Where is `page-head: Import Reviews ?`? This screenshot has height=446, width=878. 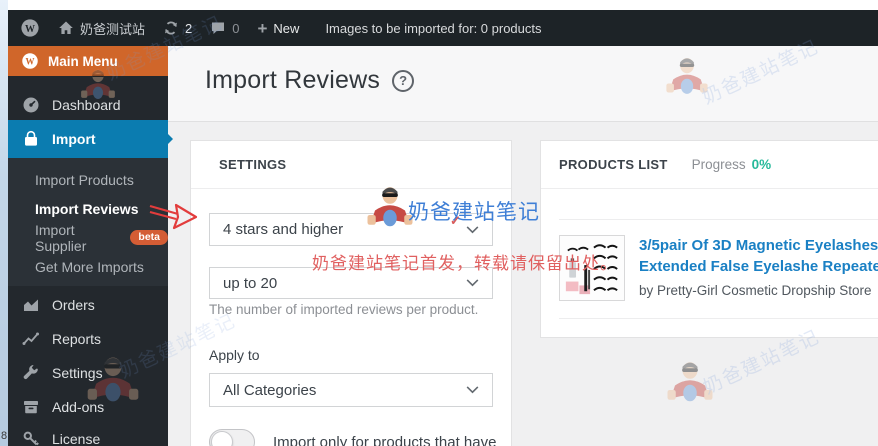
page-head: Import Reviews ? is located at coordinates (310, 80).